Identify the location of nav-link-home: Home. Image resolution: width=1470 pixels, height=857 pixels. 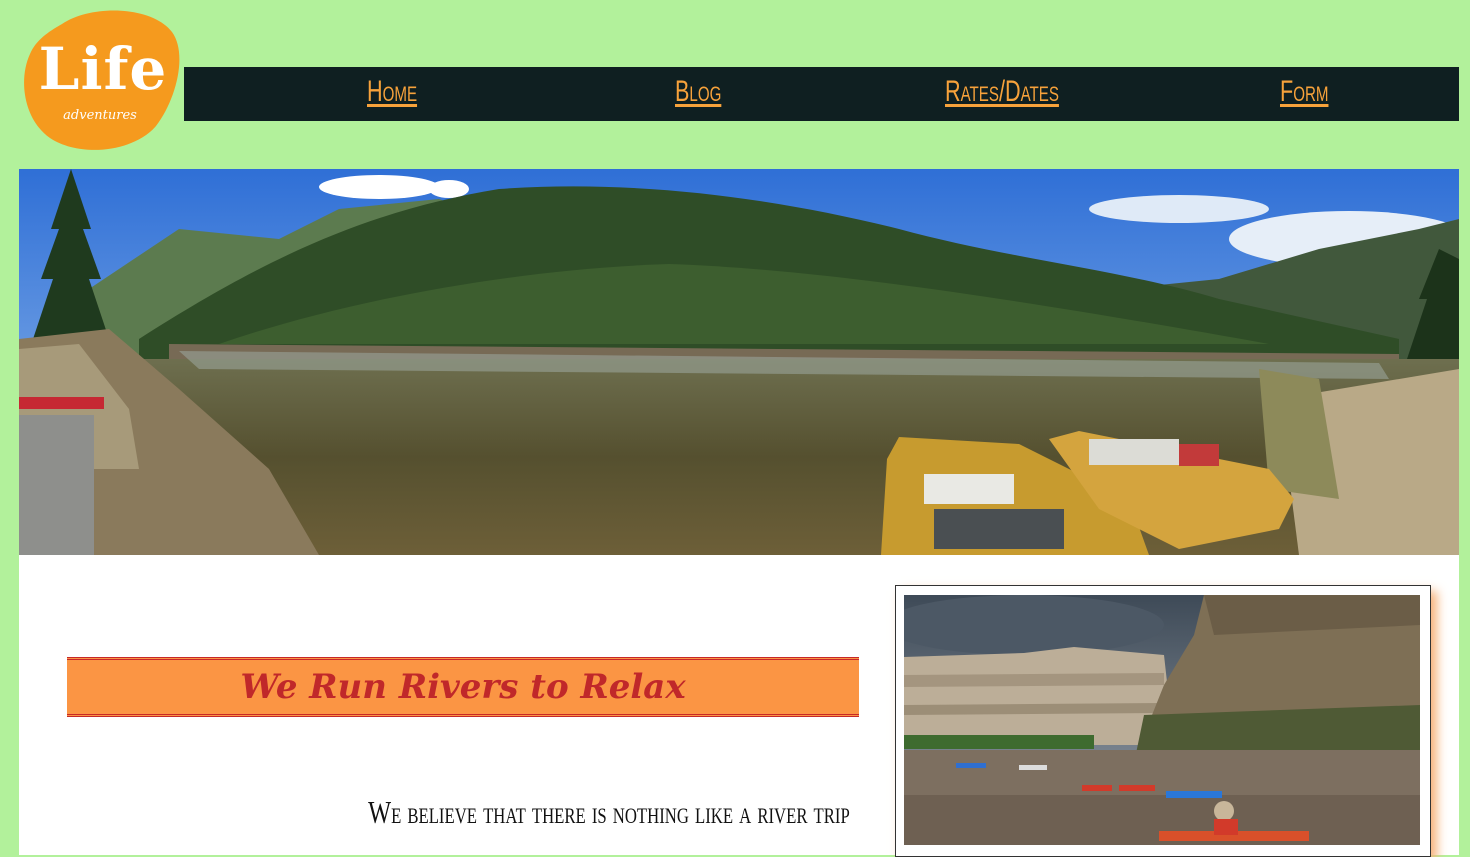
(392, 92).